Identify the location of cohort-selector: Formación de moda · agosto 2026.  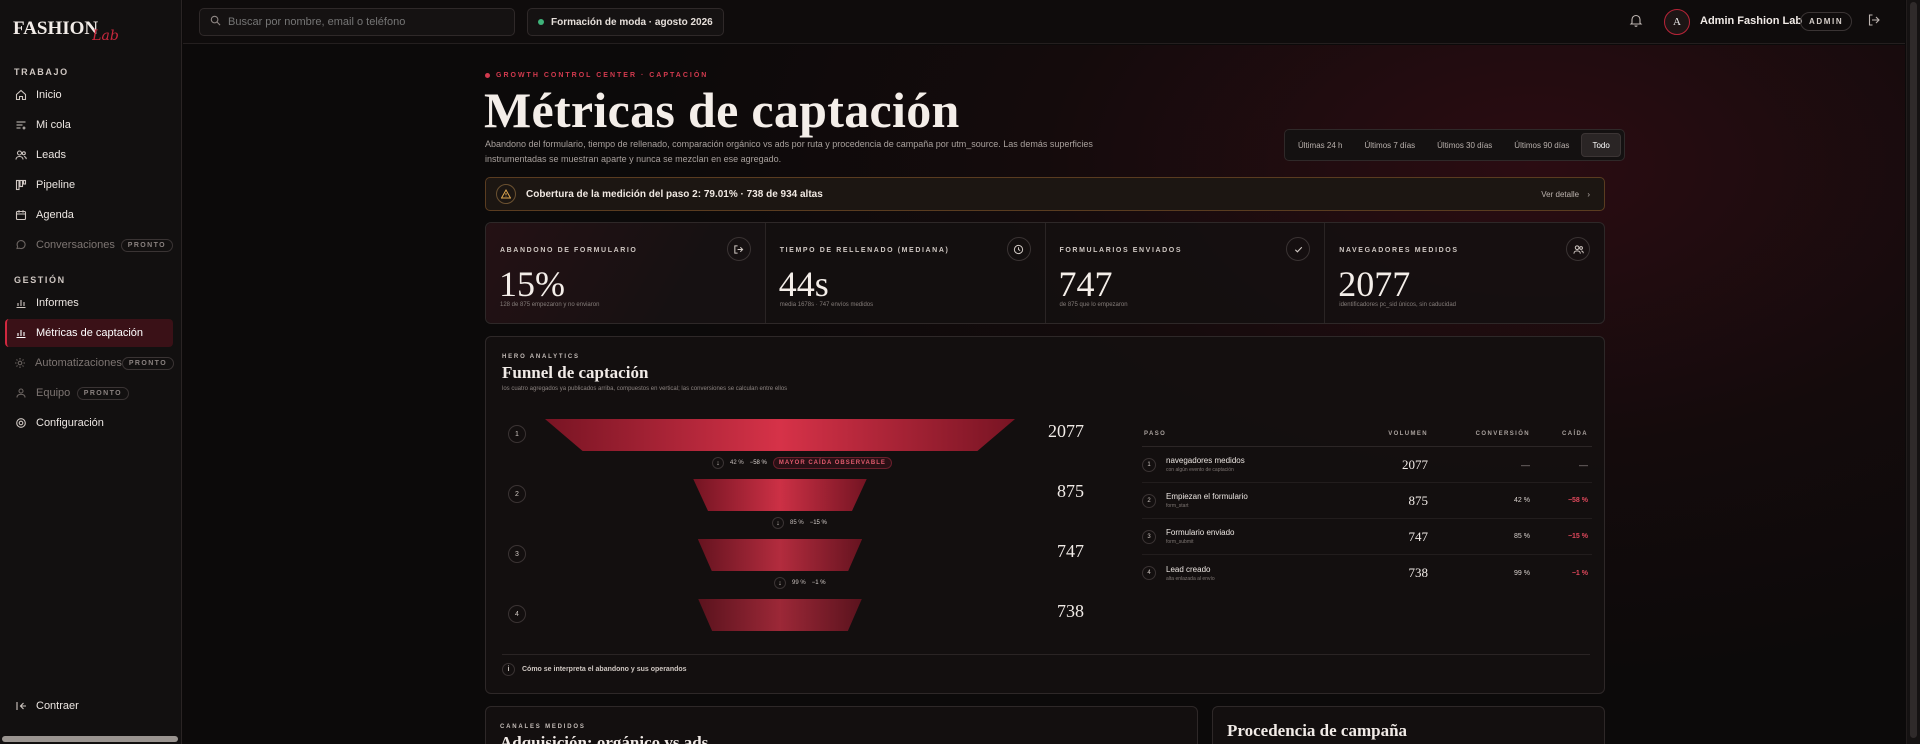
(625, 22).